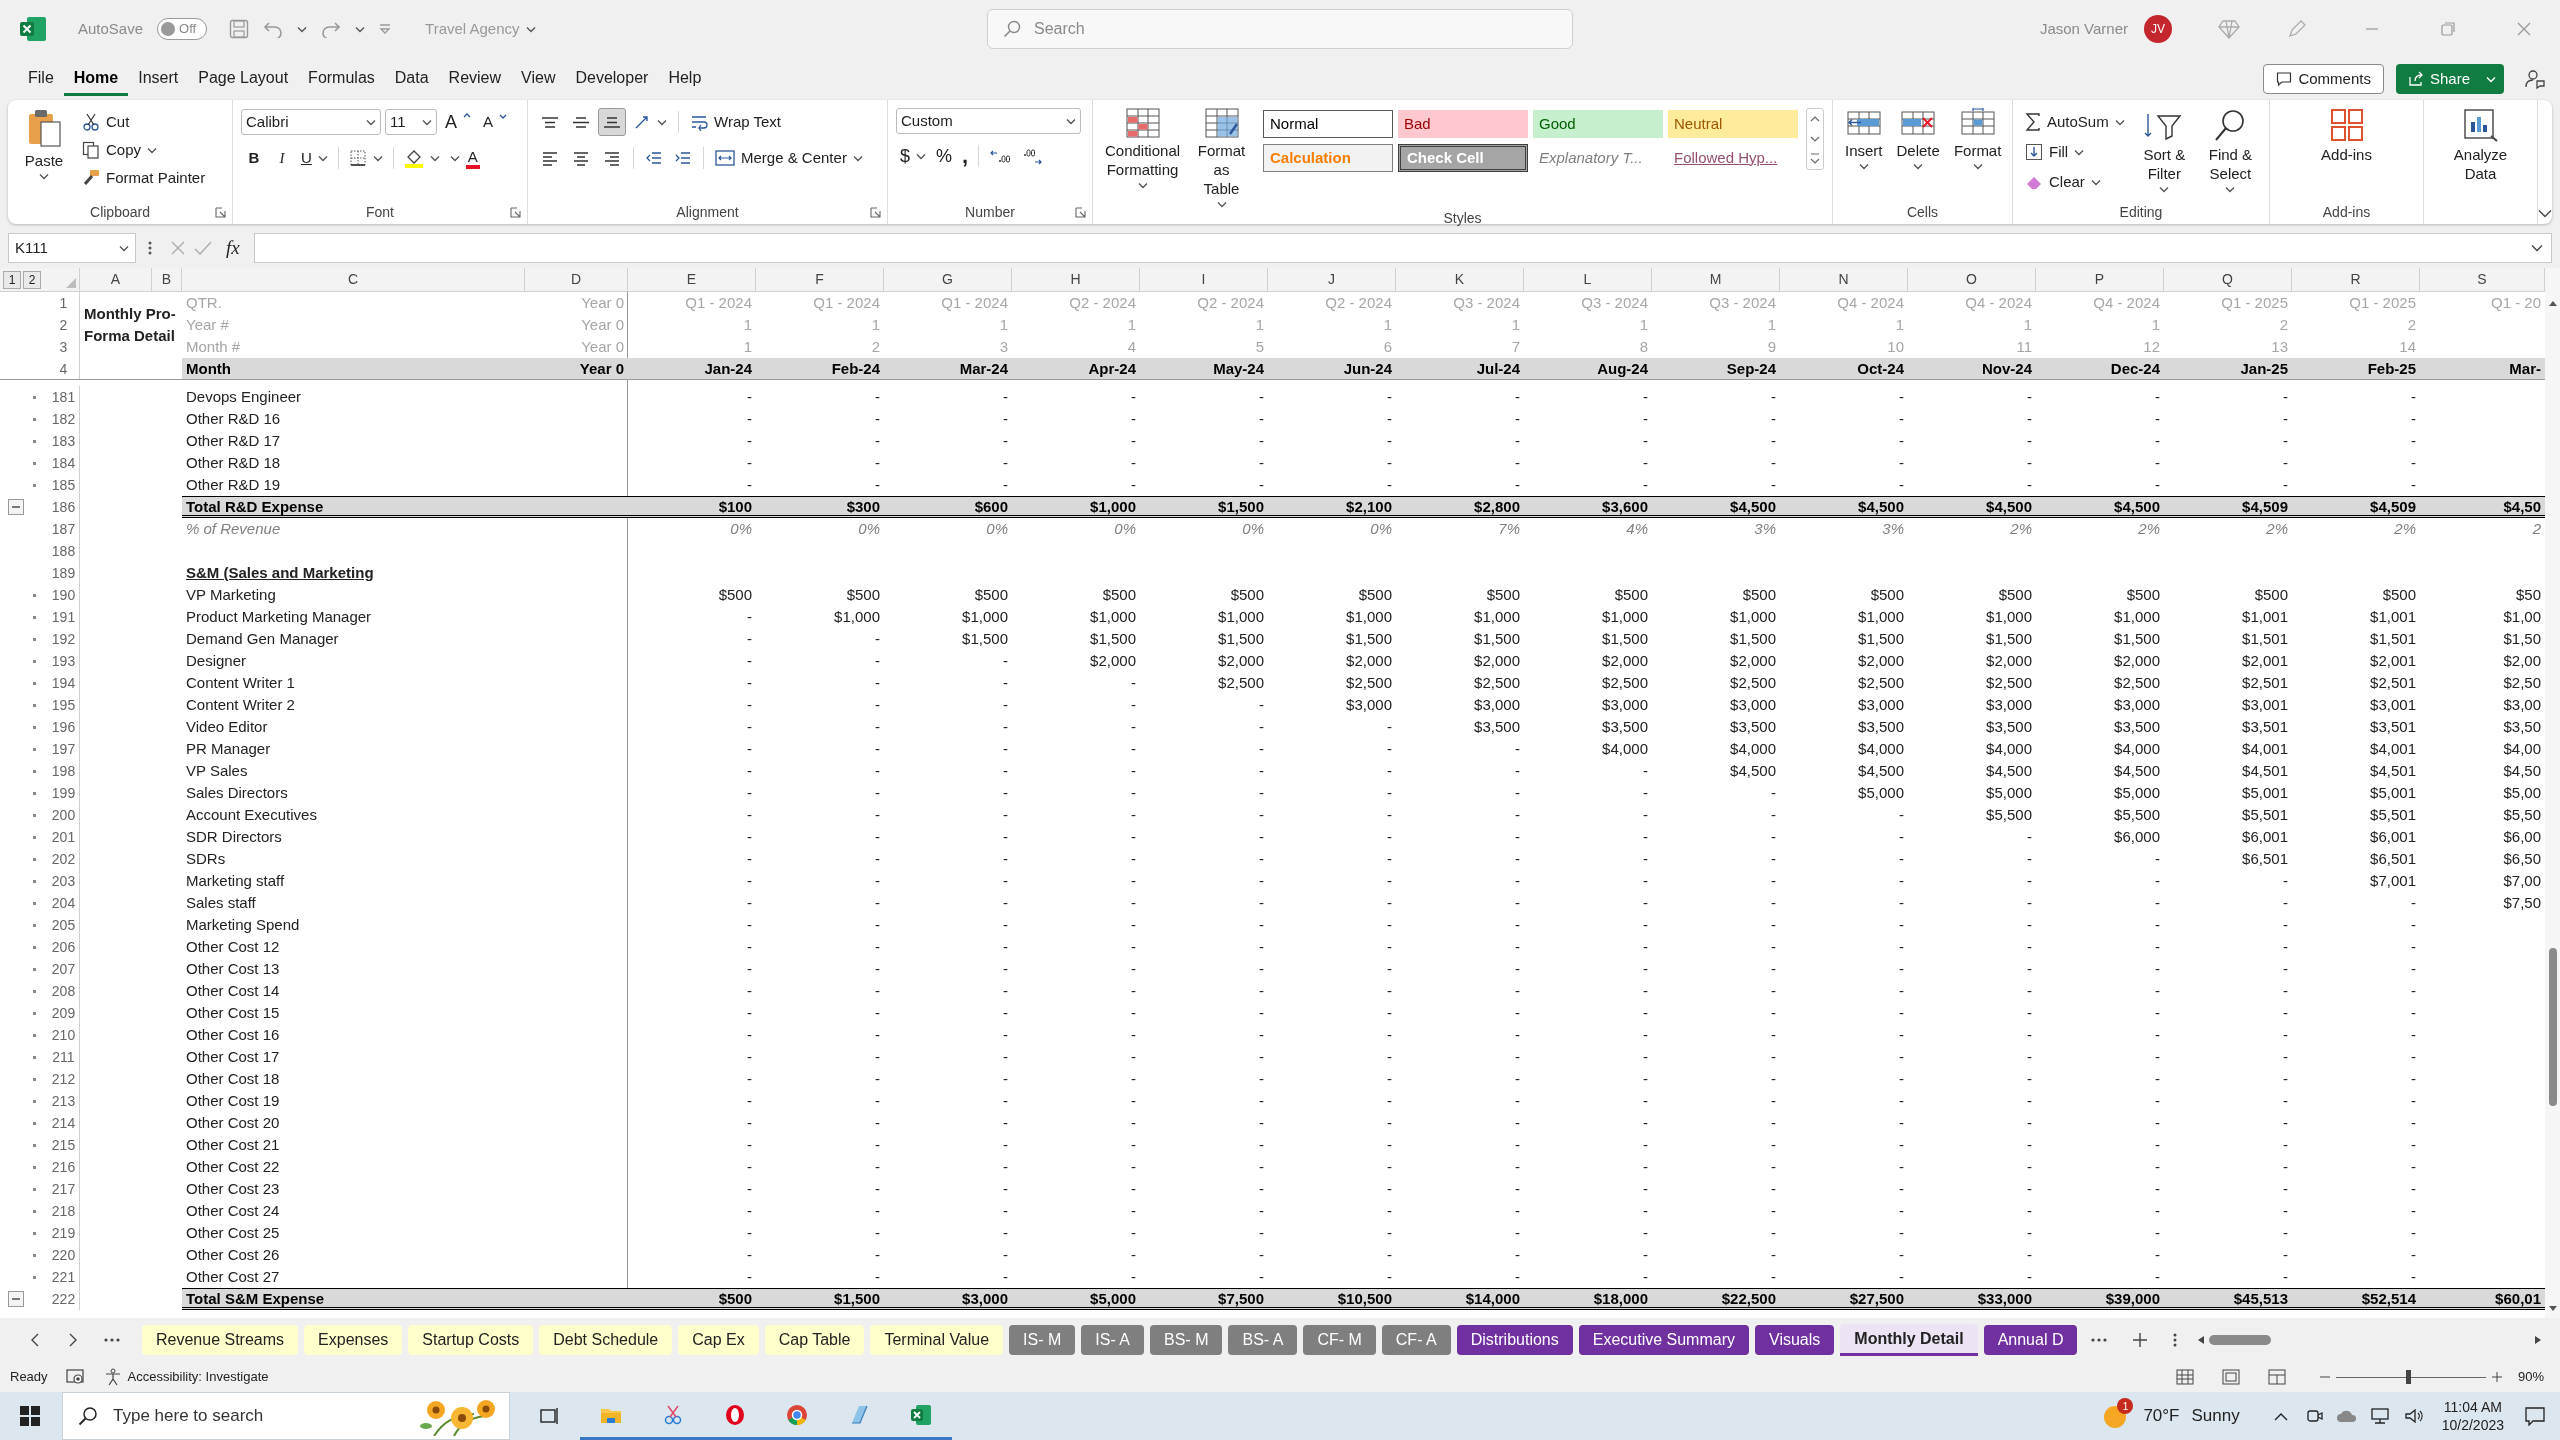 This screenshot has height=1440, width=2560. I want to click on cell-style-option: Neutral, so click(1733, 124).